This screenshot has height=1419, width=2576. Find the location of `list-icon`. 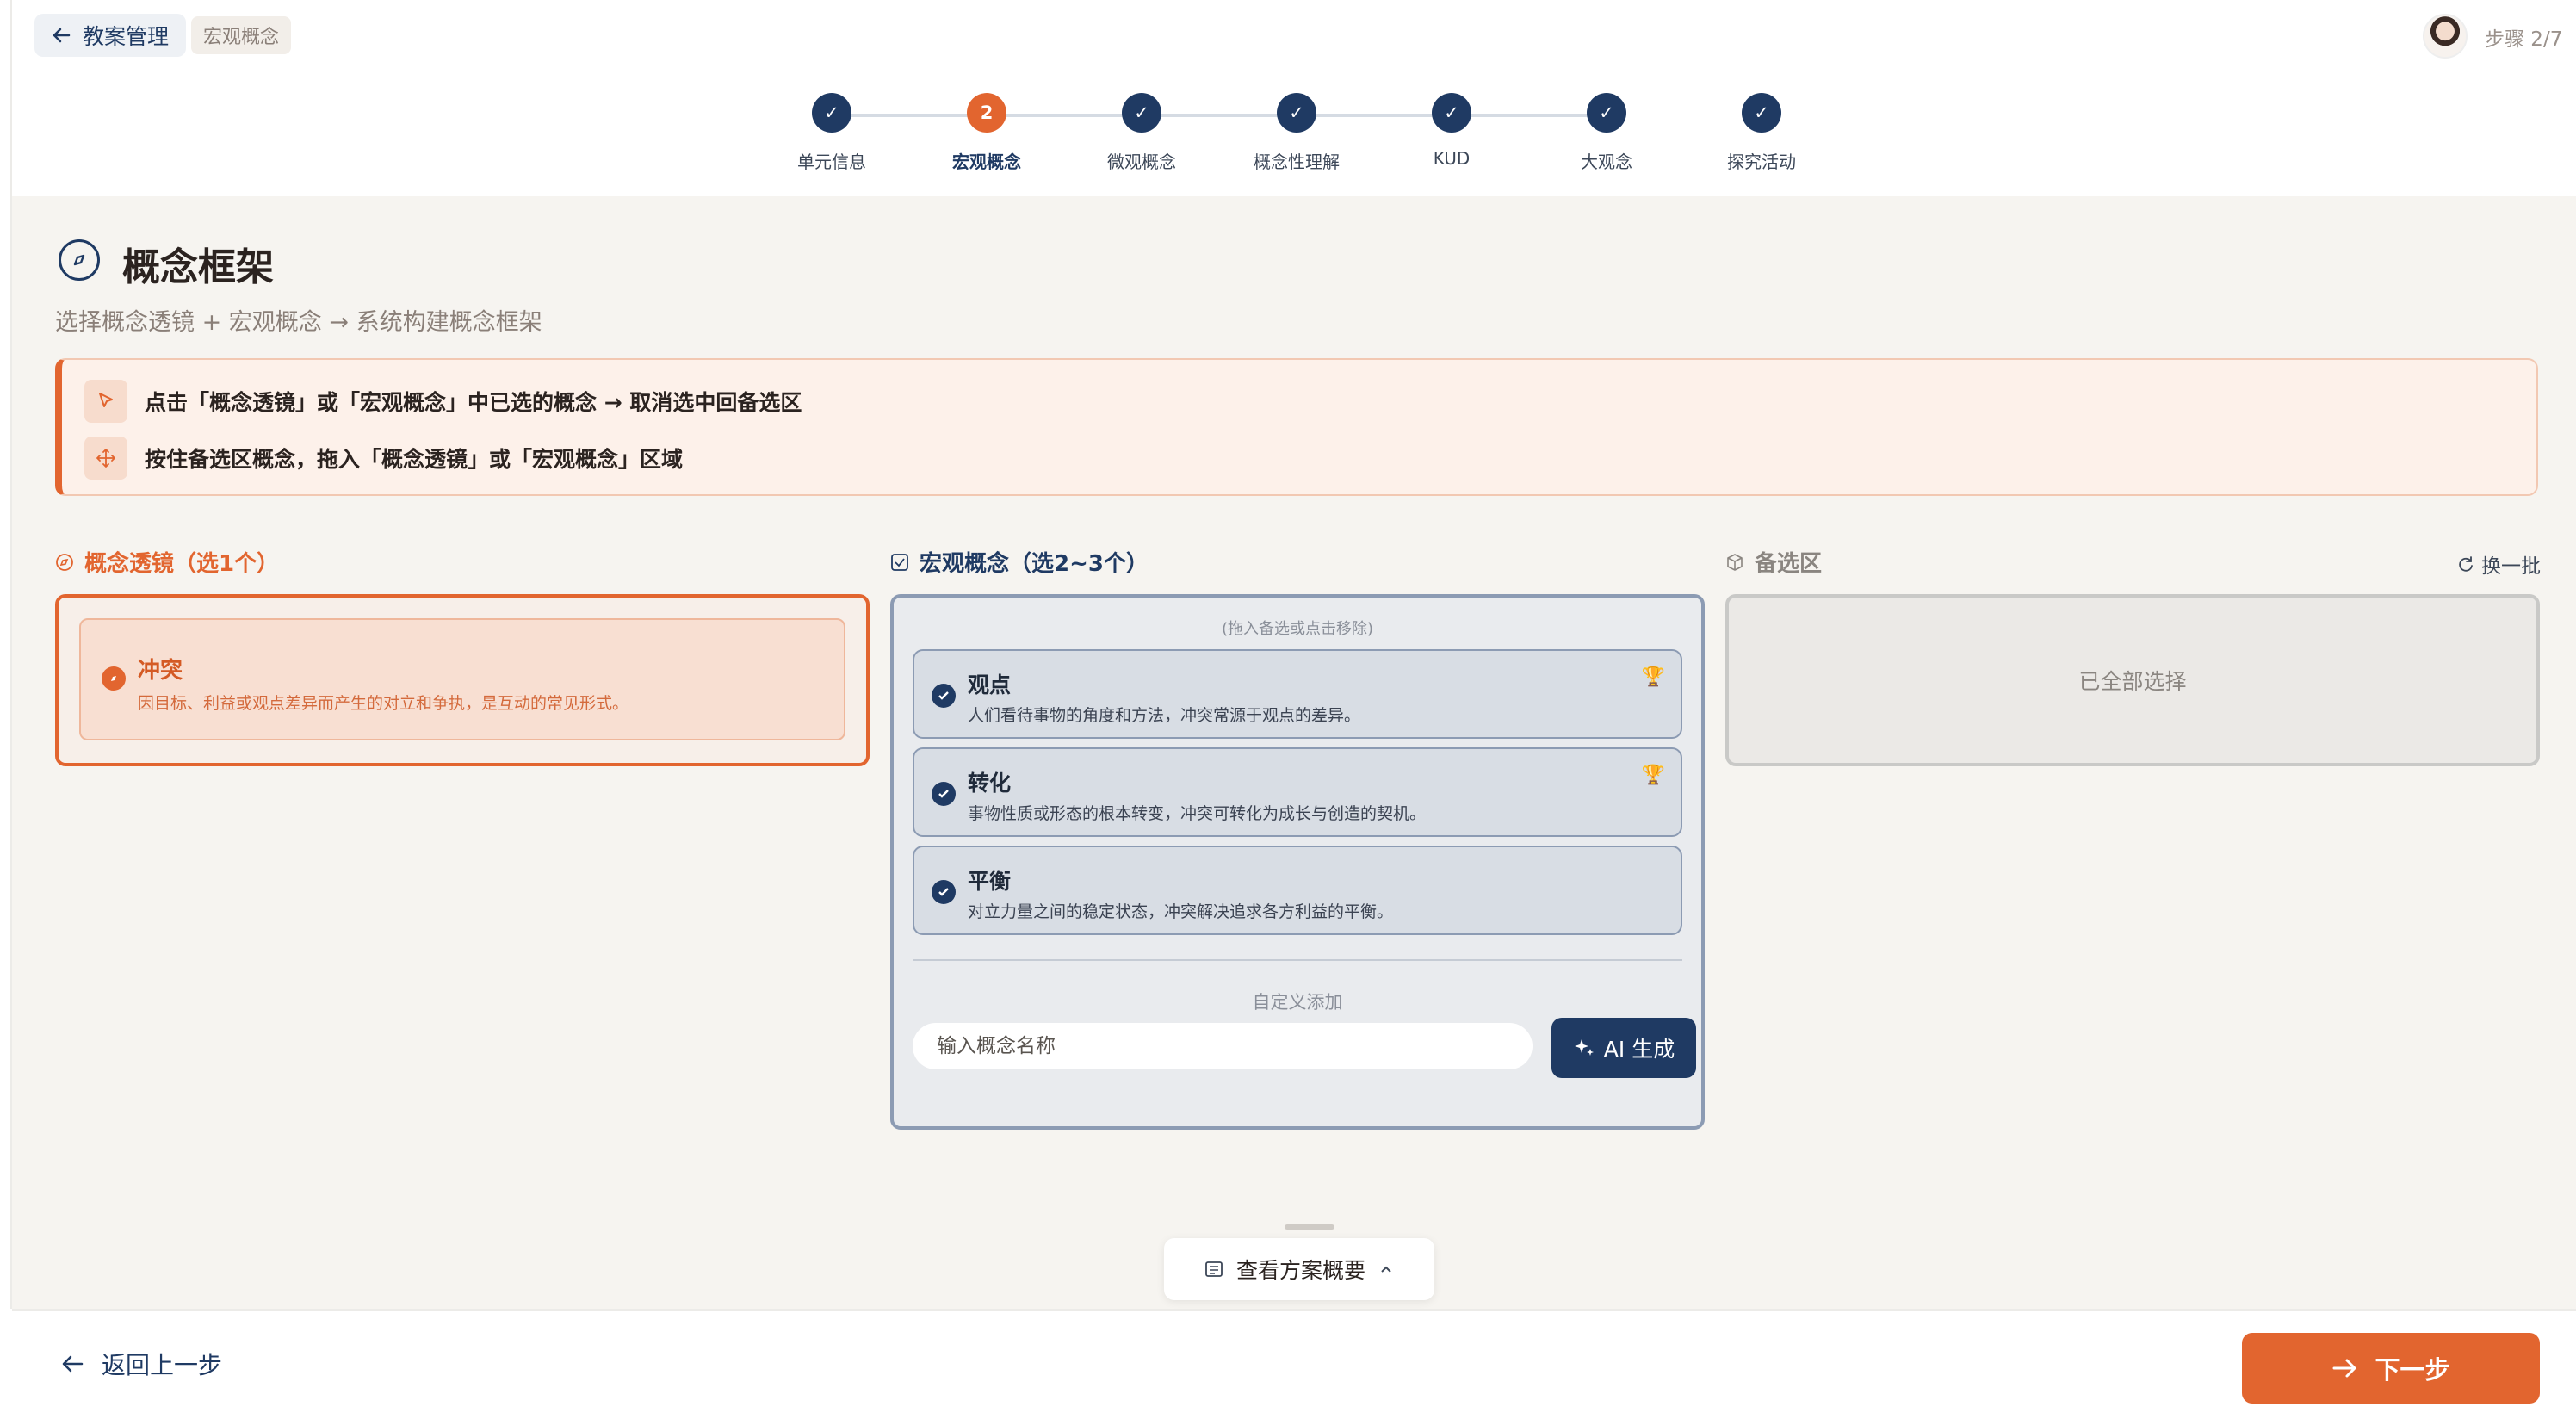

list-icon is located at coordinates (1214, 1269).